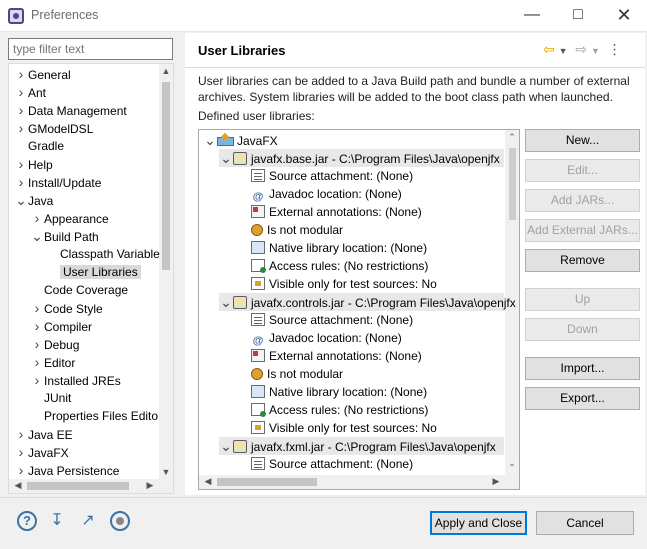 This screenshot has height=549, width=647. I want to click on view-menu-icon: ⋮, so click(615, 49).